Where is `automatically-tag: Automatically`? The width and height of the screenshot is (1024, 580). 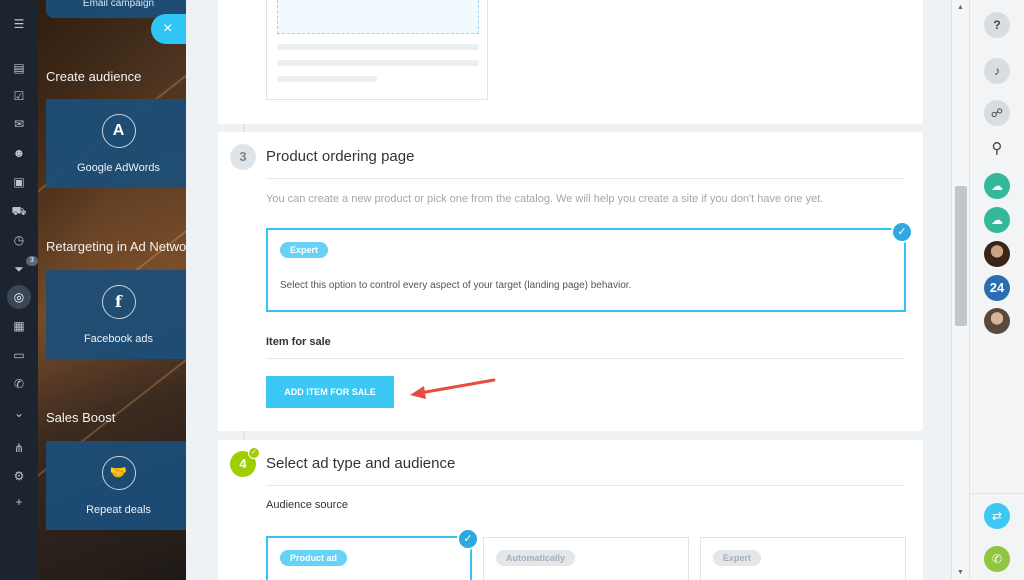
automatically-tag: Automatically is located at coordinates (536, 558).